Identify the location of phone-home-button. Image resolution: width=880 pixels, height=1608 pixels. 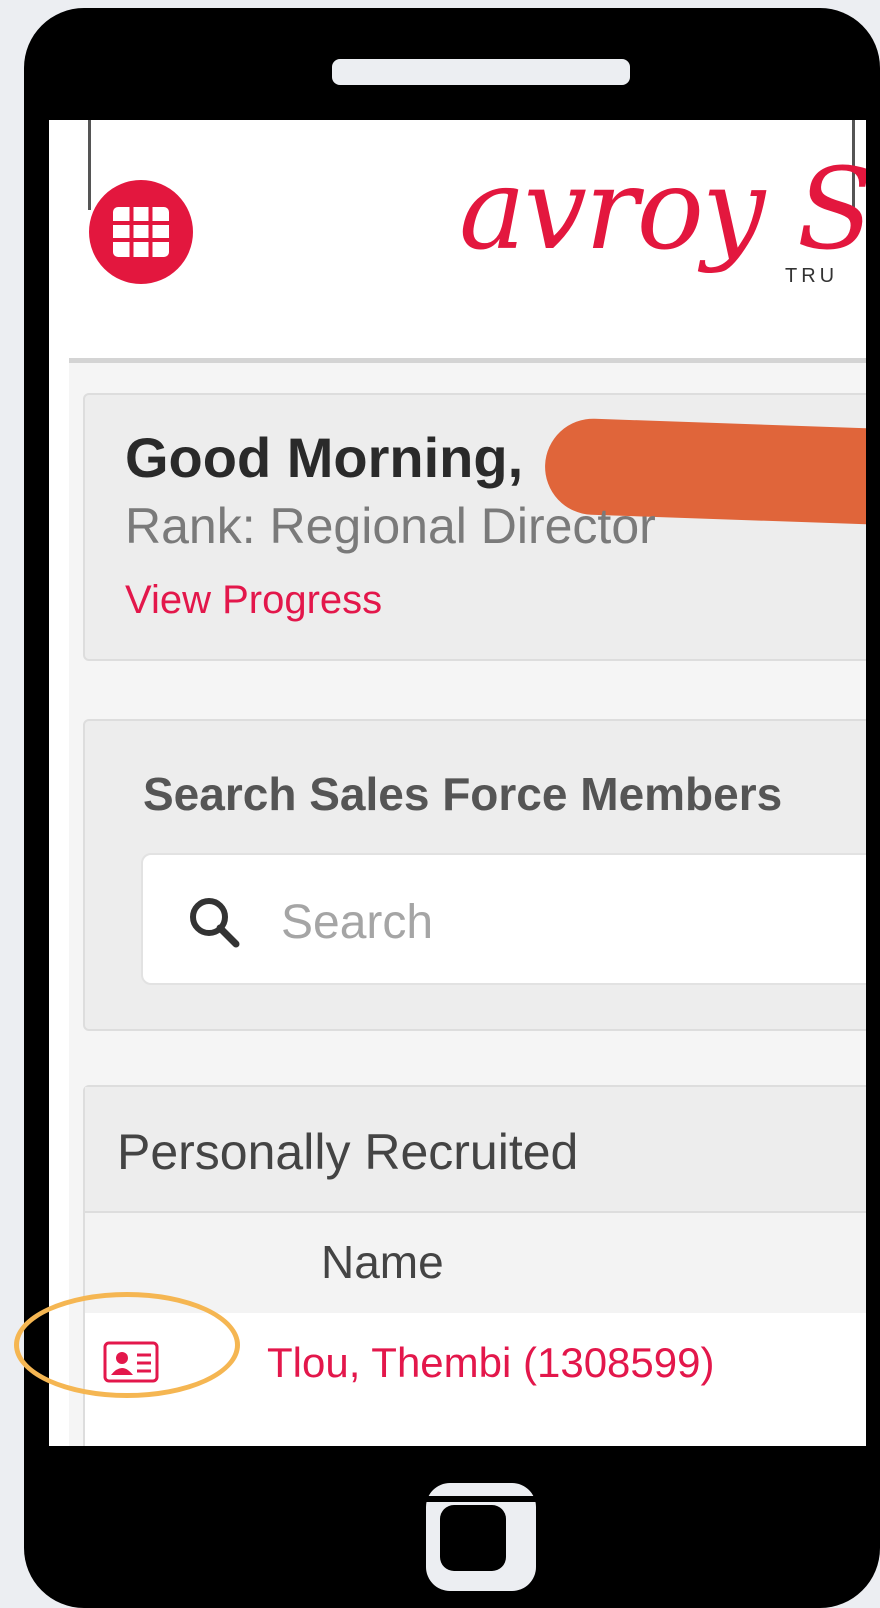
(481, 1537).